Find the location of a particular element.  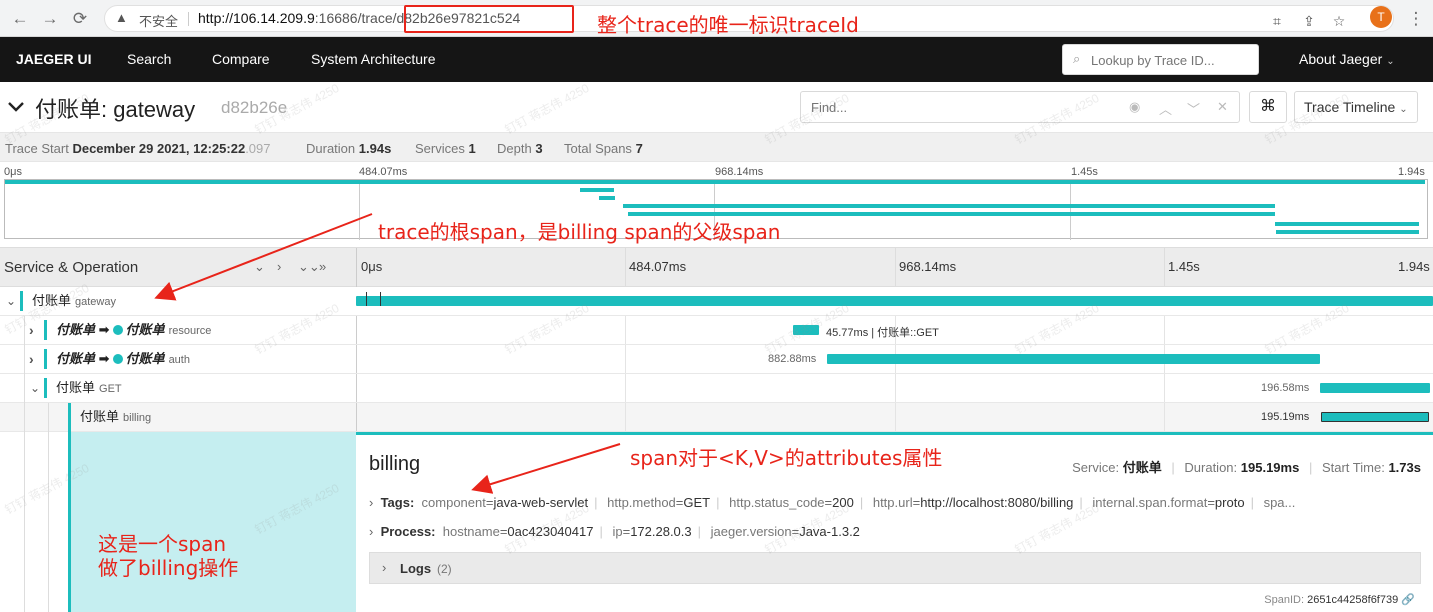

trace-title: 付账单: gateway is located at coordinates (115, 109).